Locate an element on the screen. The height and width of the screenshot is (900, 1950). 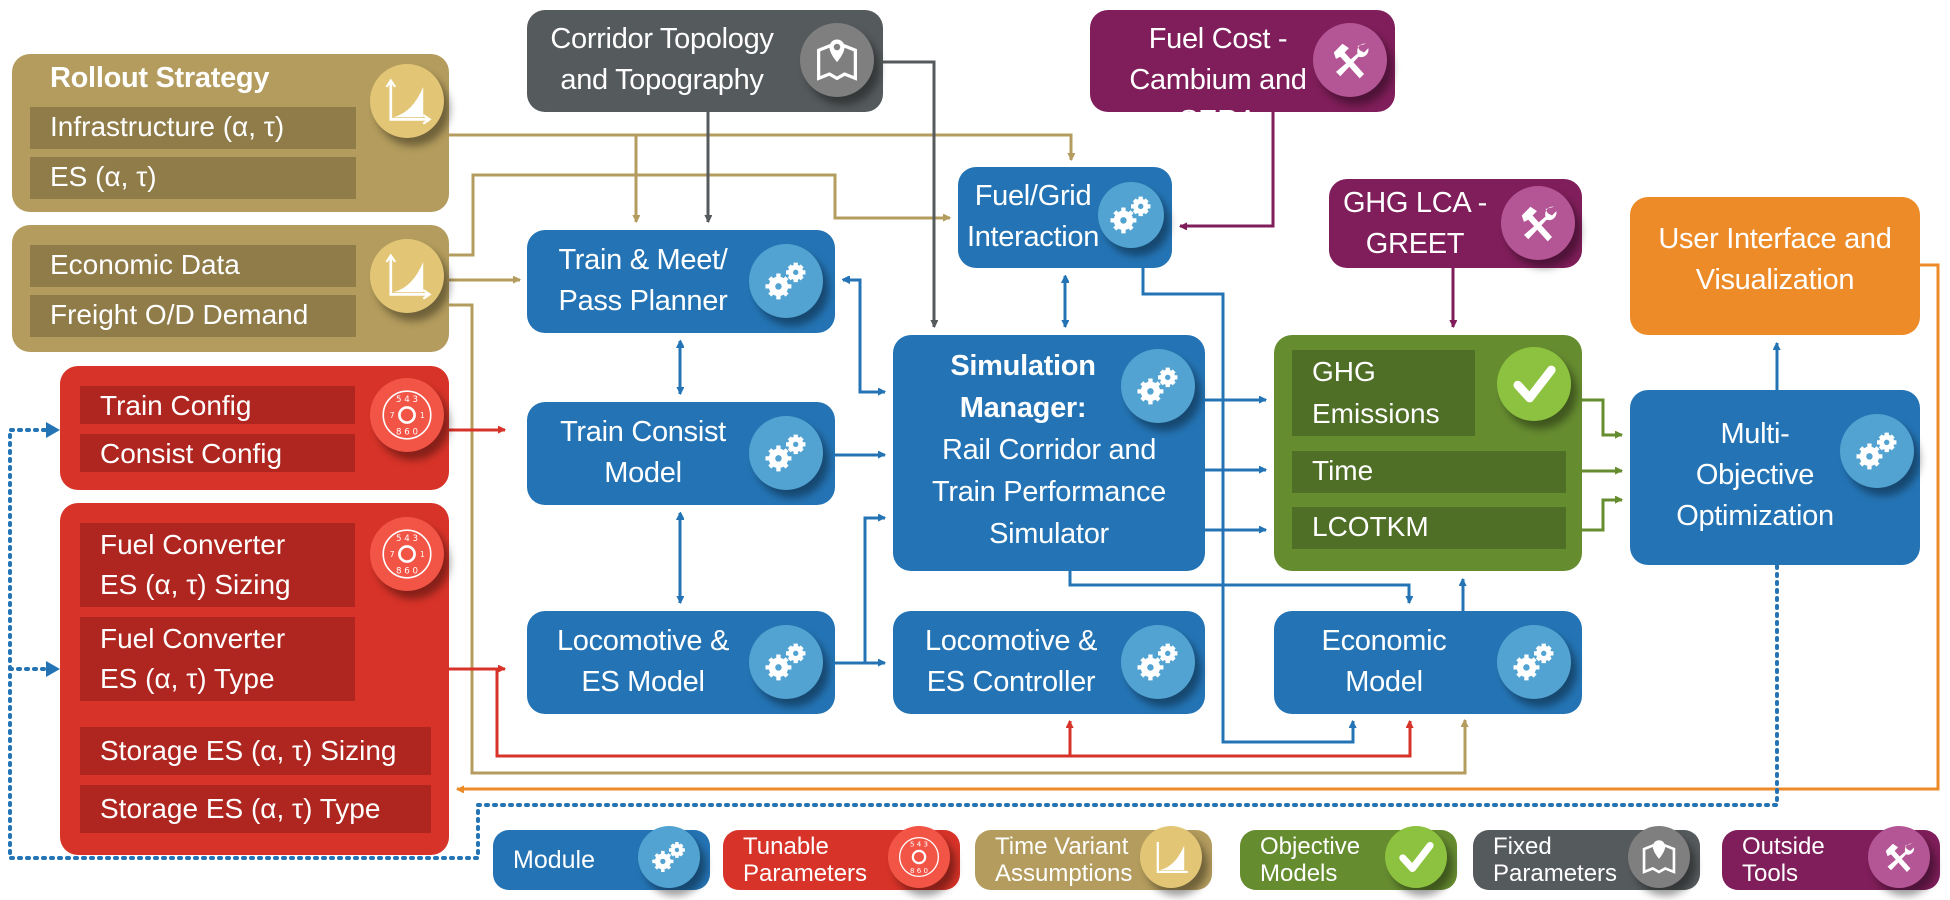
multi-obj-line2: Objective is located at coordinates (1755, 475).